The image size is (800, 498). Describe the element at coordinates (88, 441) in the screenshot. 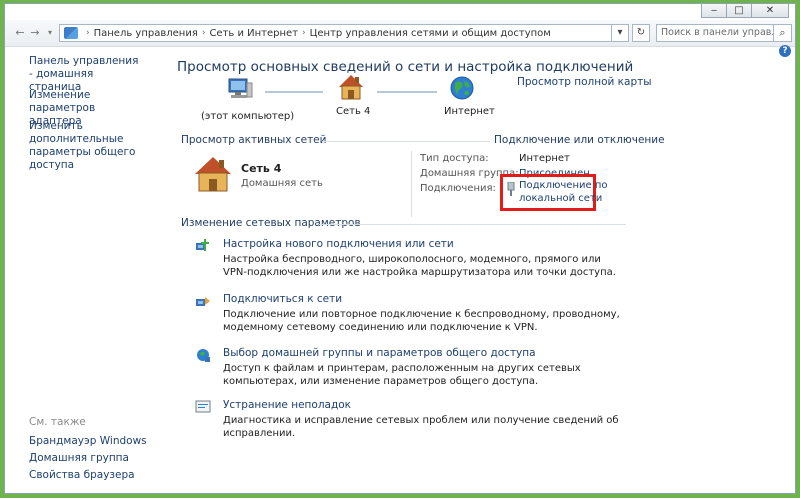

I see `sidebar-link-firewall: Брандмауэр Windows` at that location.